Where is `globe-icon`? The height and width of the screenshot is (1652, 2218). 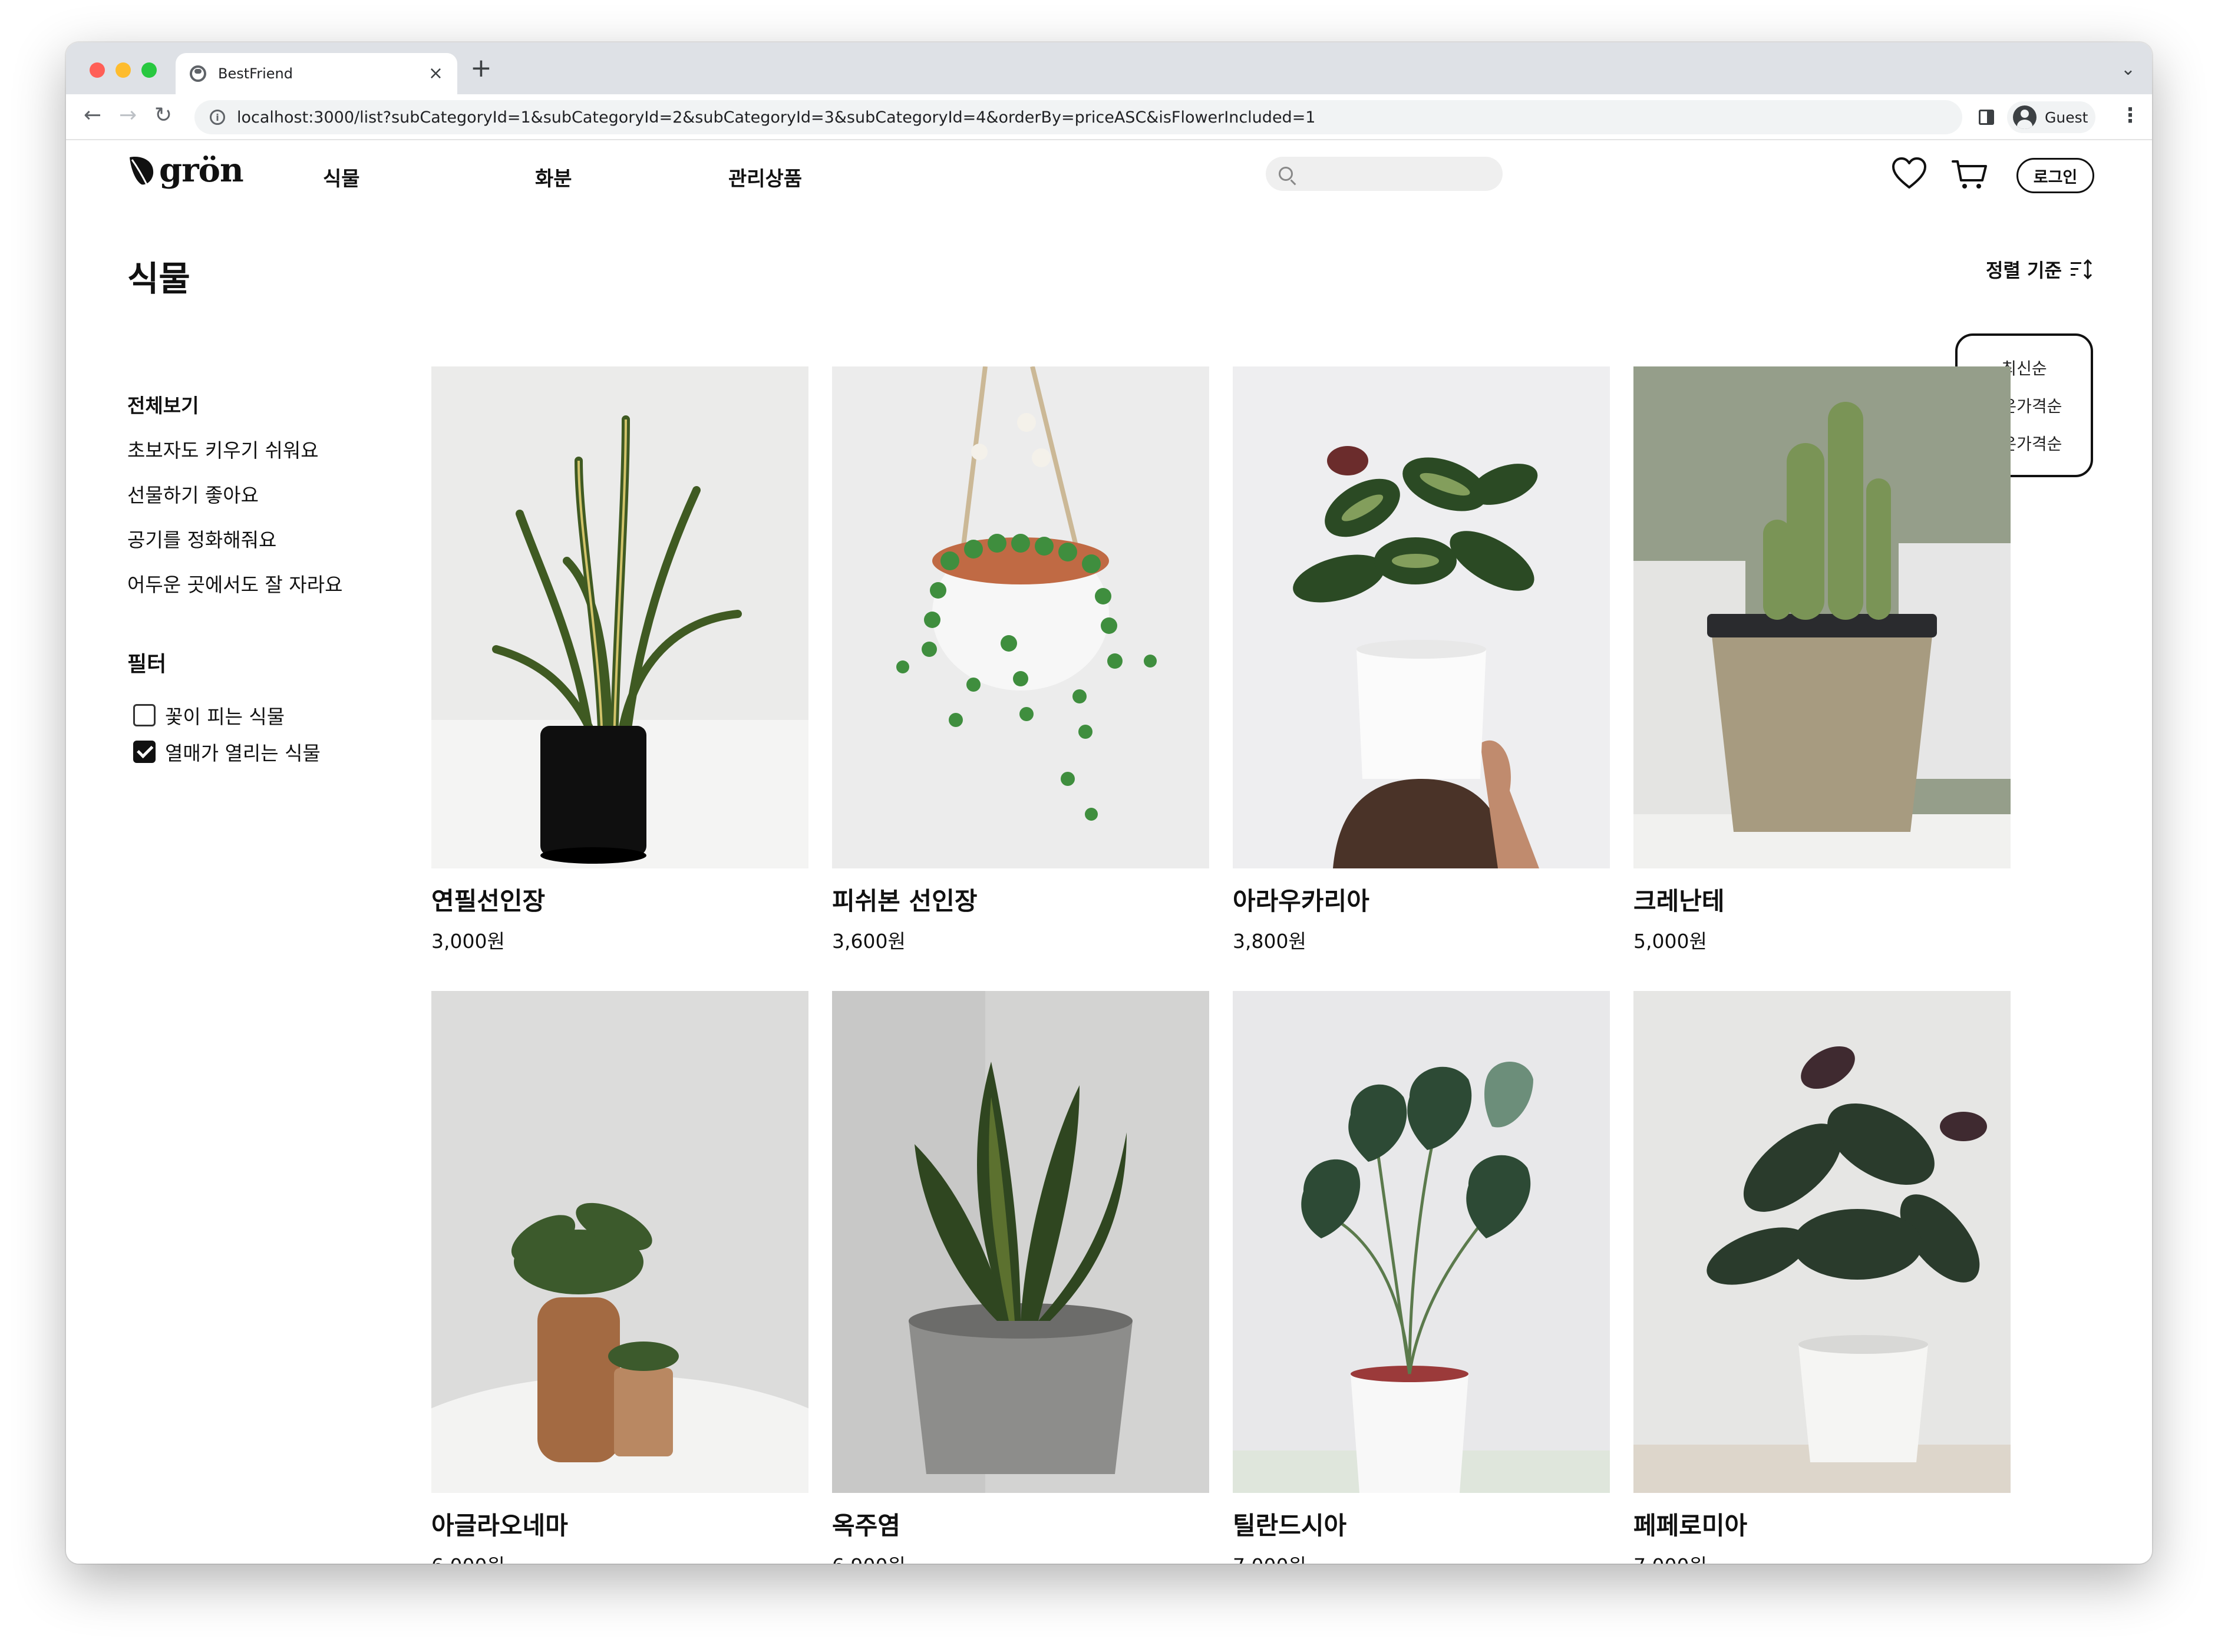
globe-icon is located at coordinates (198, 73).